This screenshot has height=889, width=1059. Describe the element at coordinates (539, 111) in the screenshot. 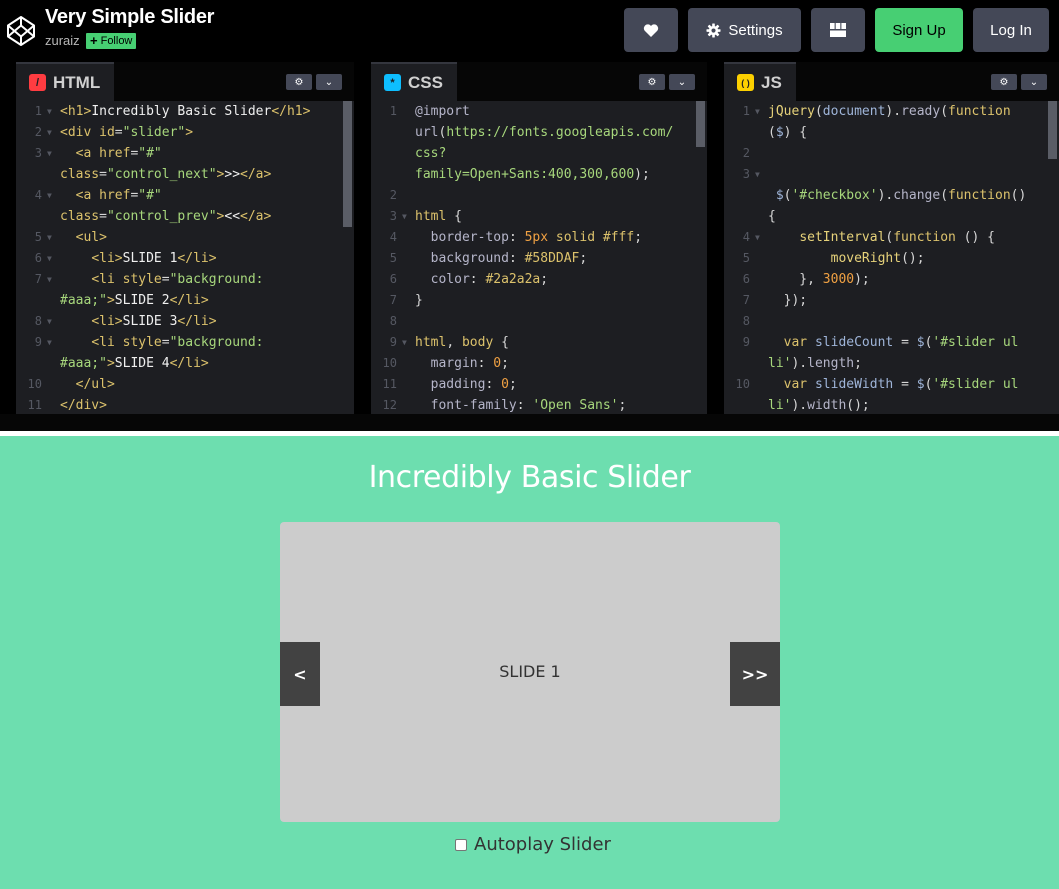

I see `code-line: 1 @import` at that location.